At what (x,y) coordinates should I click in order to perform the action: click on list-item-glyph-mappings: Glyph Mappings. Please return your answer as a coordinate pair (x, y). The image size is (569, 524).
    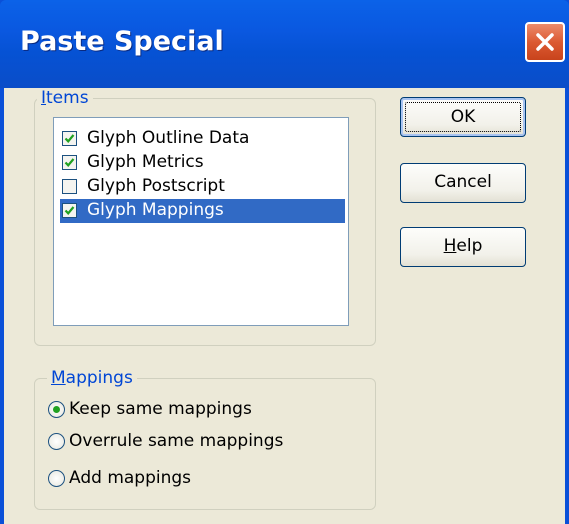
    Looking at the image, I should click on (202, 211).